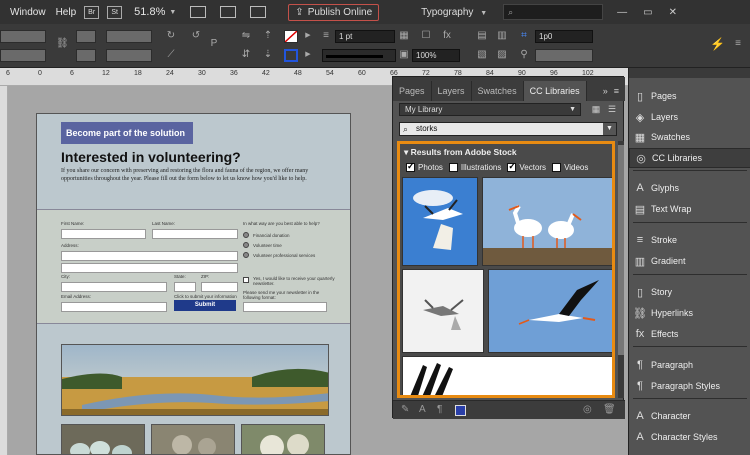 The height and width of the screenshot is (455, 750). I want to click on stock-search-input: ⌕ storks ▼, so click(508, 129).